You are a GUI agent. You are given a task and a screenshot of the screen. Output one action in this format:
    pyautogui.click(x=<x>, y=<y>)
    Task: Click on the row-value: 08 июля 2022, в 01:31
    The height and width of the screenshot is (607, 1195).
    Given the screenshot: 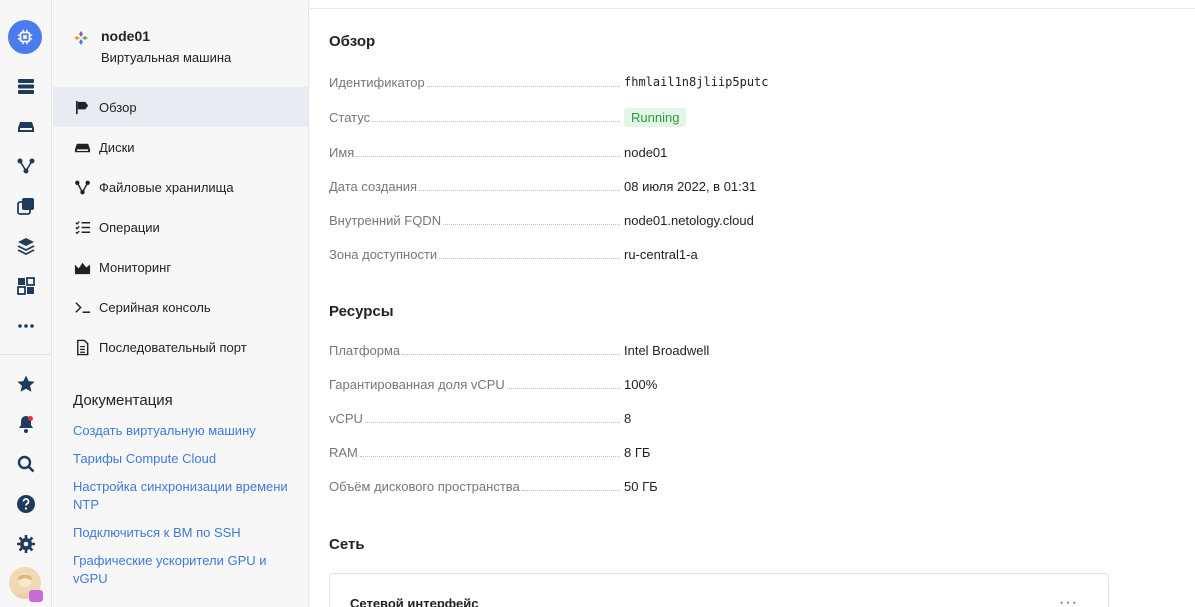 What is the action you would take?
    pyautogui.click(x=690, y=186)
    